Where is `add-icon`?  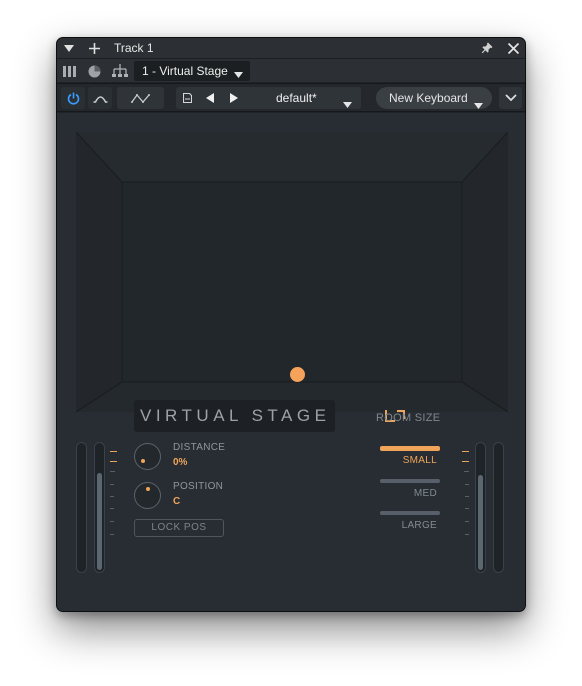
add-icon is located at coordinates (94, 48).